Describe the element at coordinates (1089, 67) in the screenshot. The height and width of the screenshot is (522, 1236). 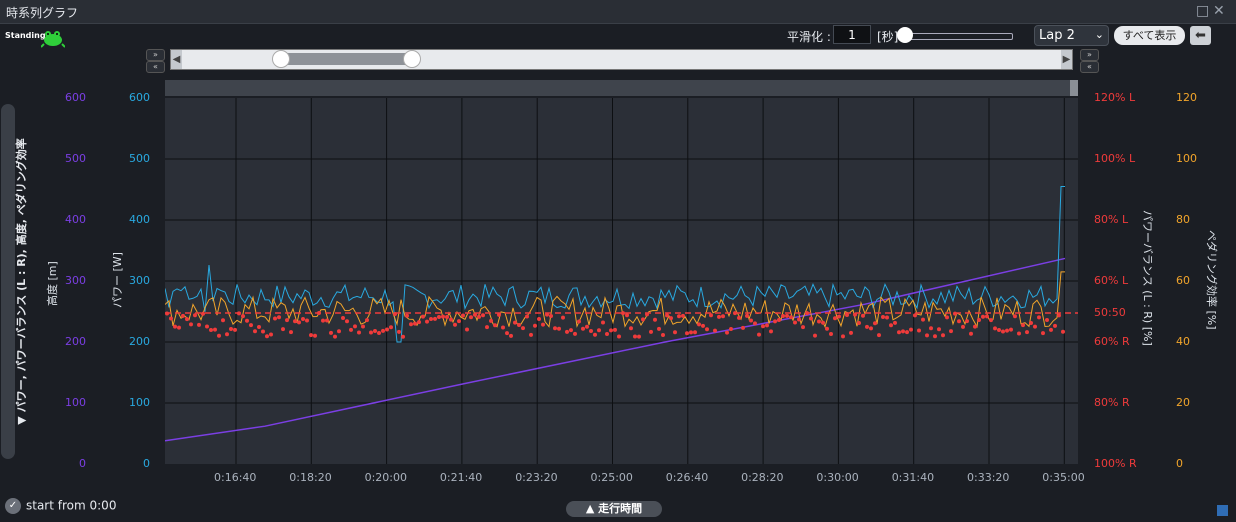
I see `collapse-range-right-button: «` at that location.